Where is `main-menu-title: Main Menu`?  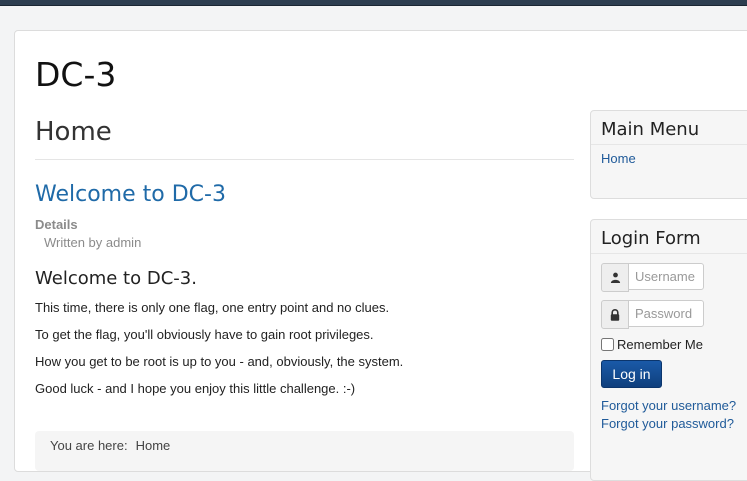 main-menu-title: Main Menu is located at coordinates (669, 128).